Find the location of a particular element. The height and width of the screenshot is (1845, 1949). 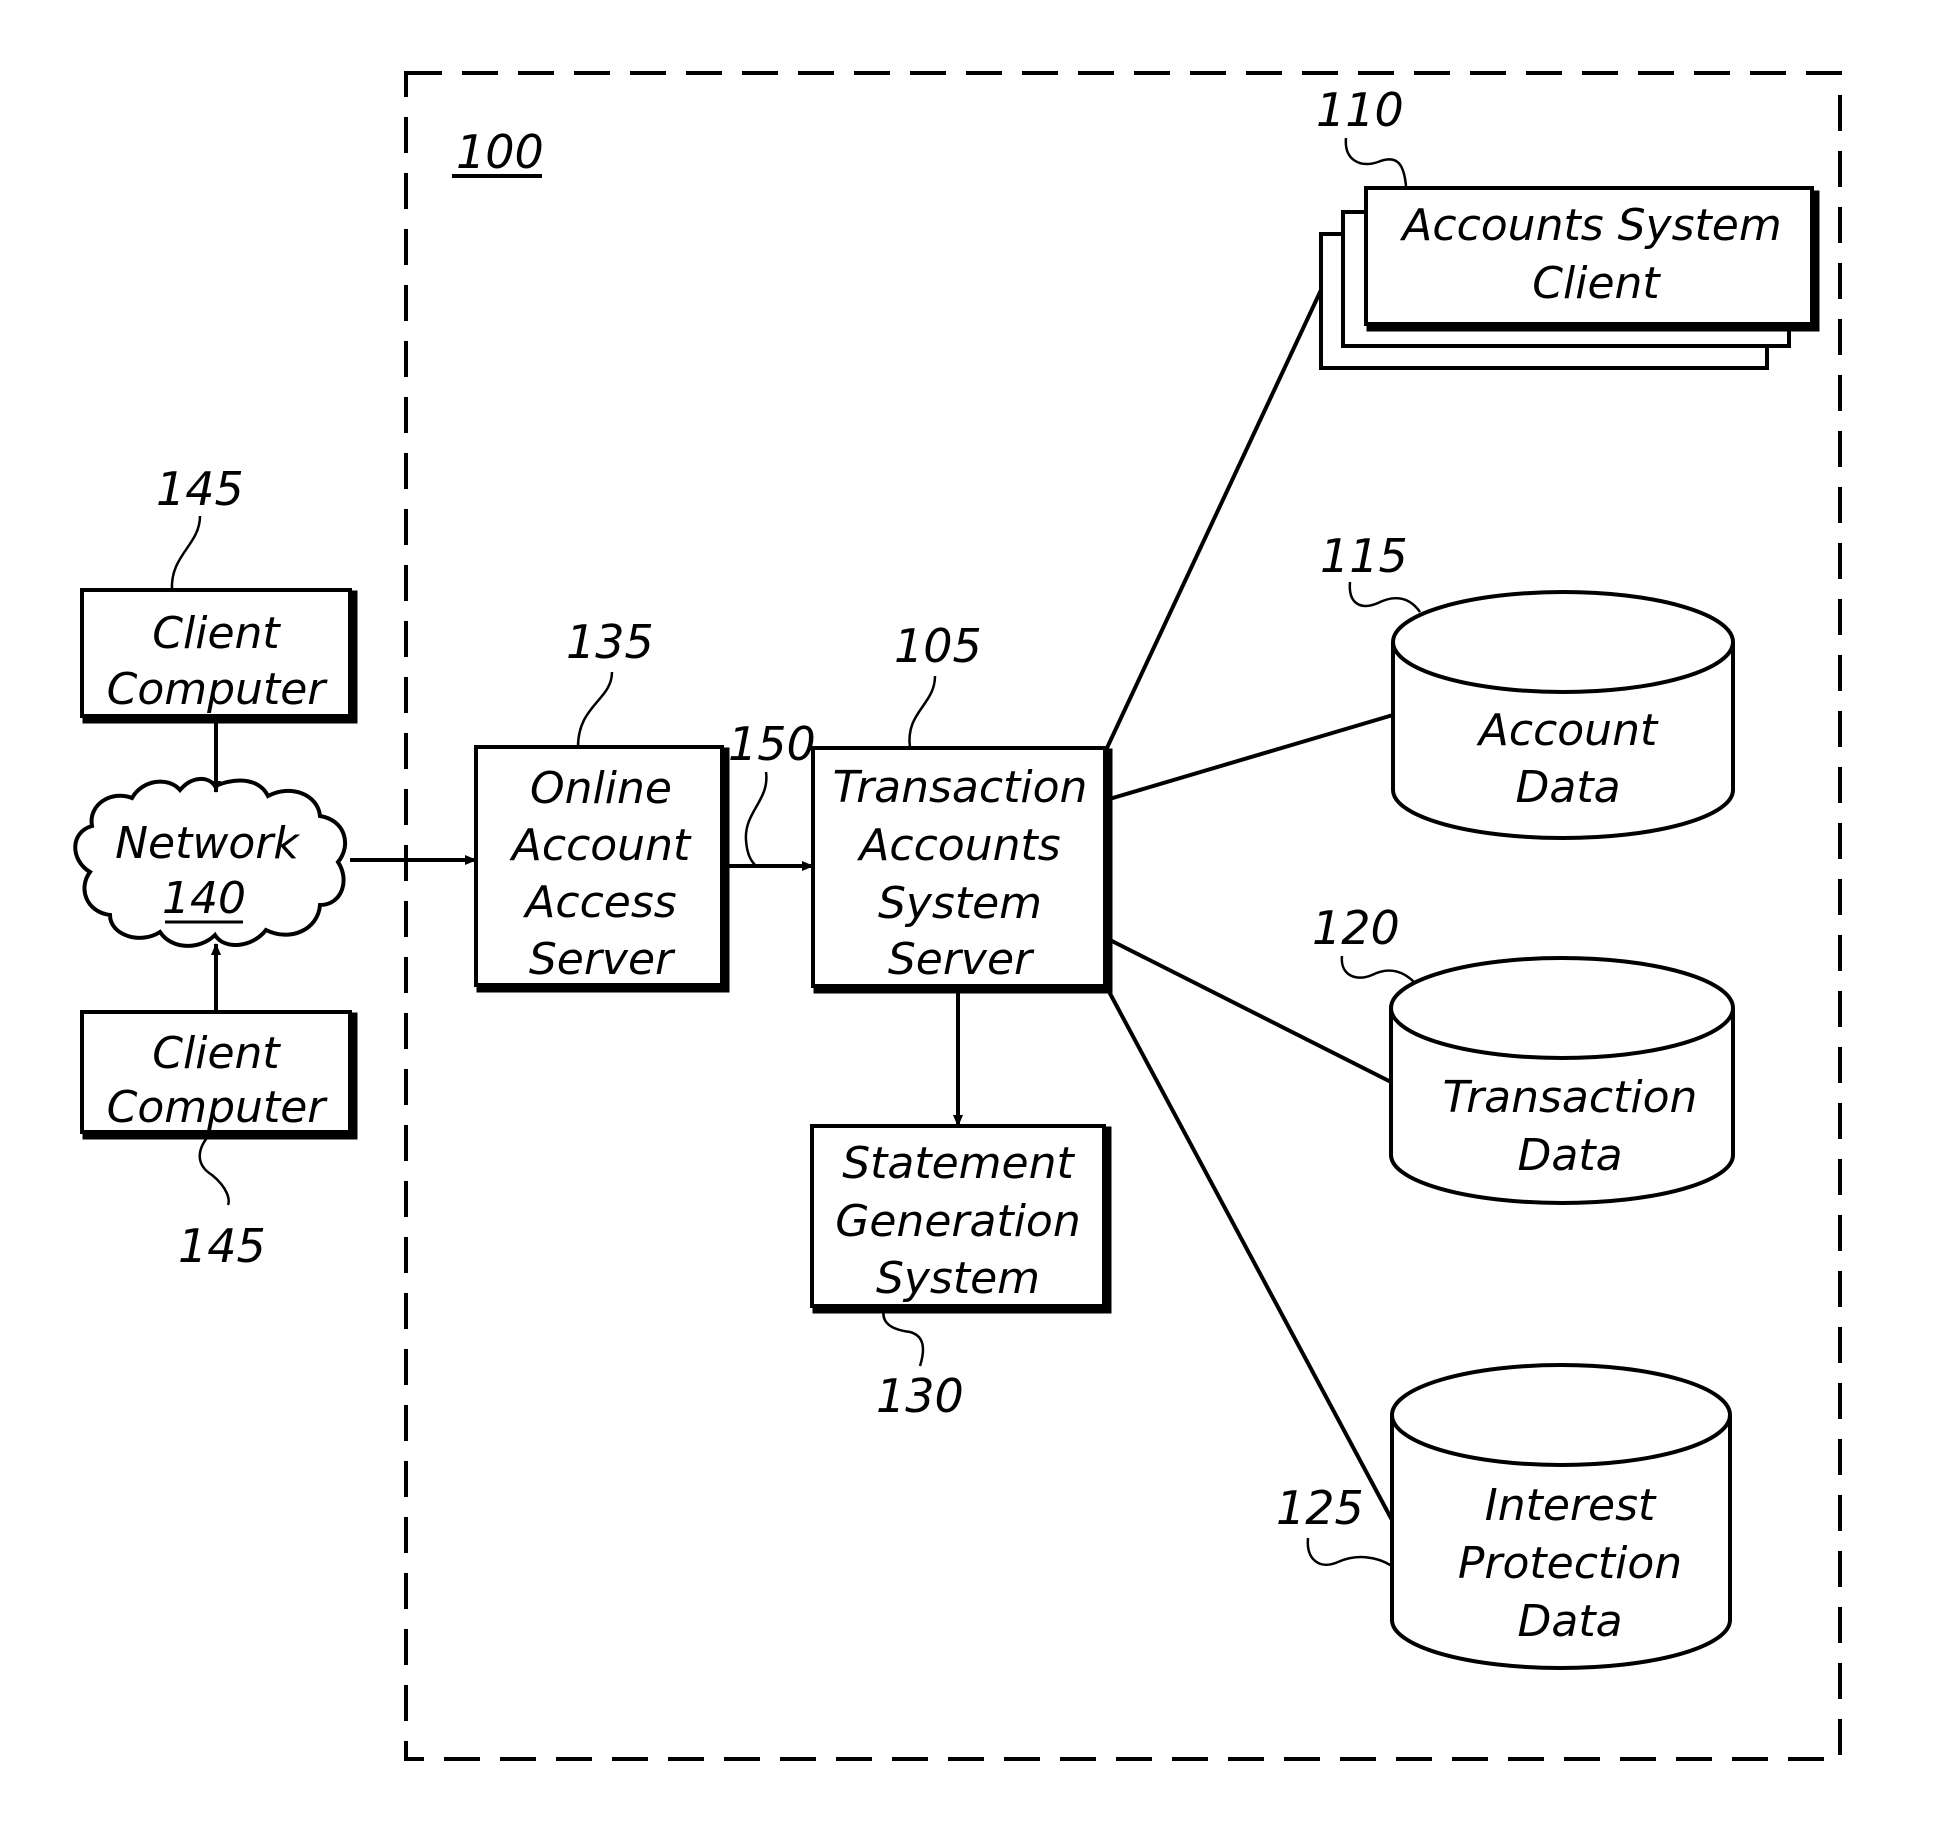

interest-data-line-3: Data is located at coordinates (1569, 1621).